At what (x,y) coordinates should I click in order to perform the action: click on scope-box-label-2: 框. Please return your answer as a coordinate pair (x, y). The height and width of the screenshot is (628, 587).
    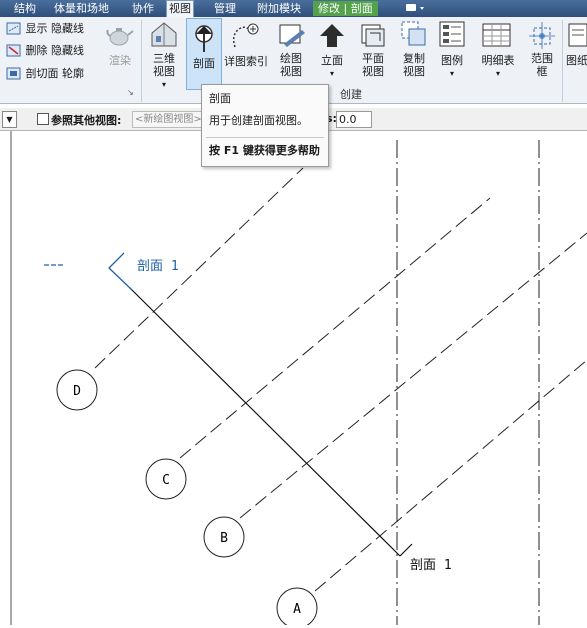
    Looking at the image, I should click on (542, 71).